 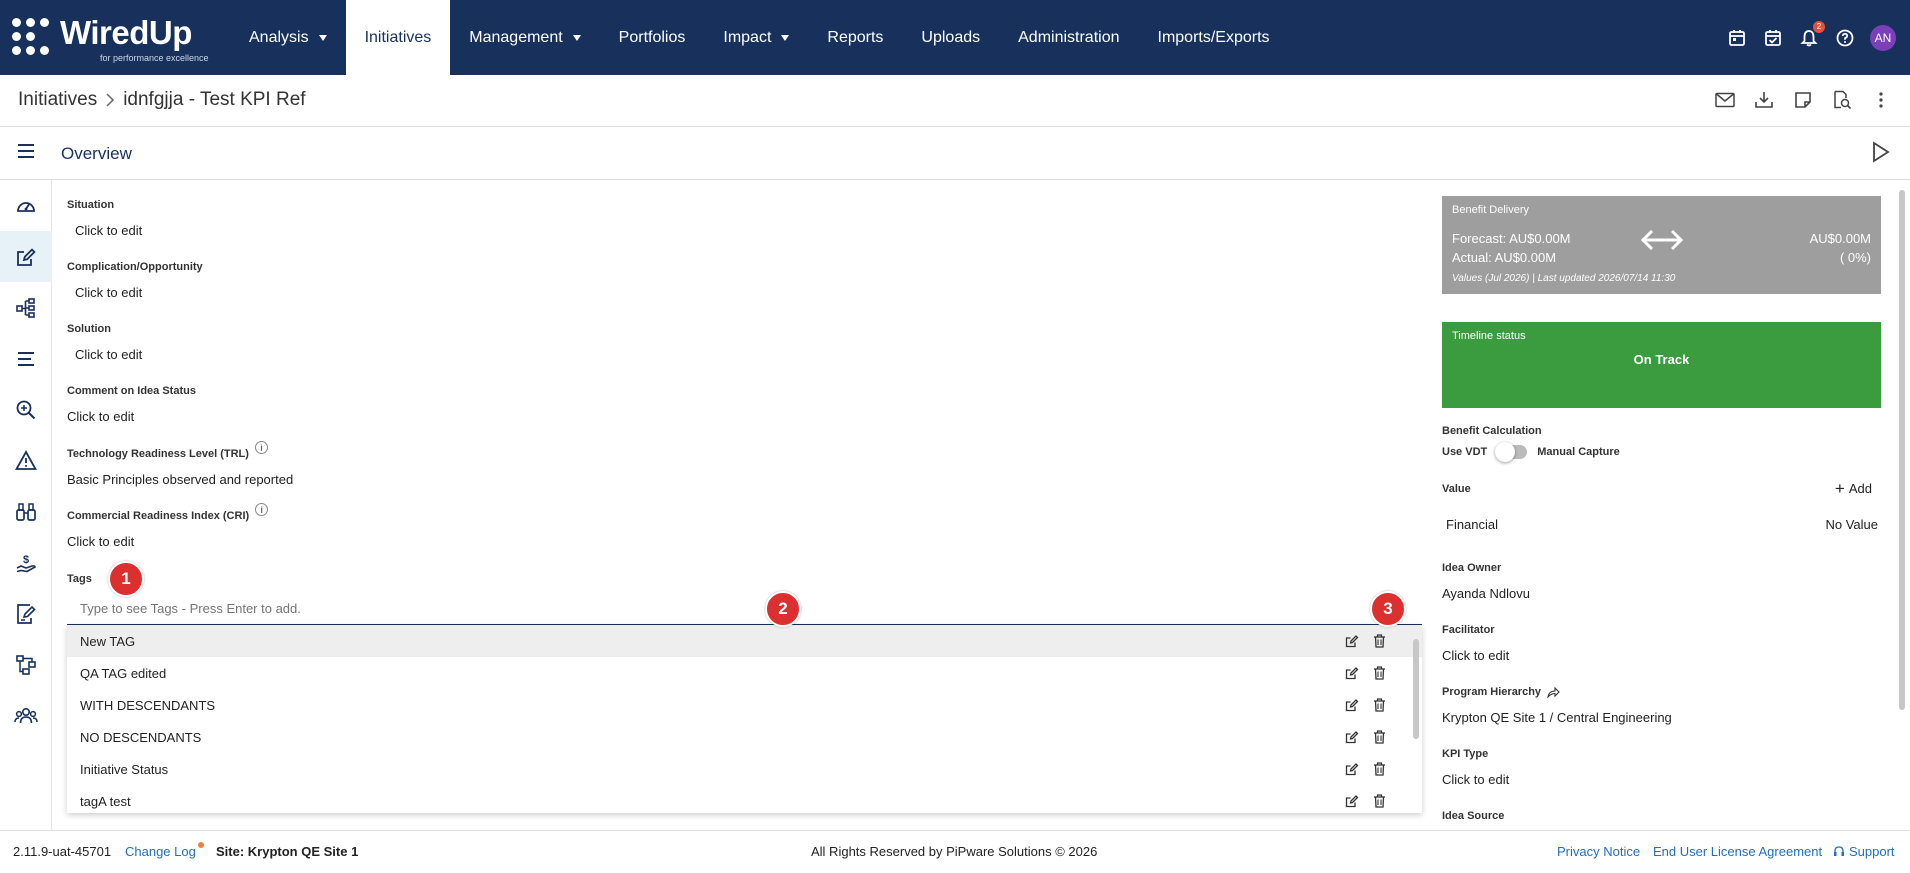 What do you see at coordinates (744, 705) in the screenshot?
I see `list-item: WITH DESCENDANTS` at bounding box center [744, 705].